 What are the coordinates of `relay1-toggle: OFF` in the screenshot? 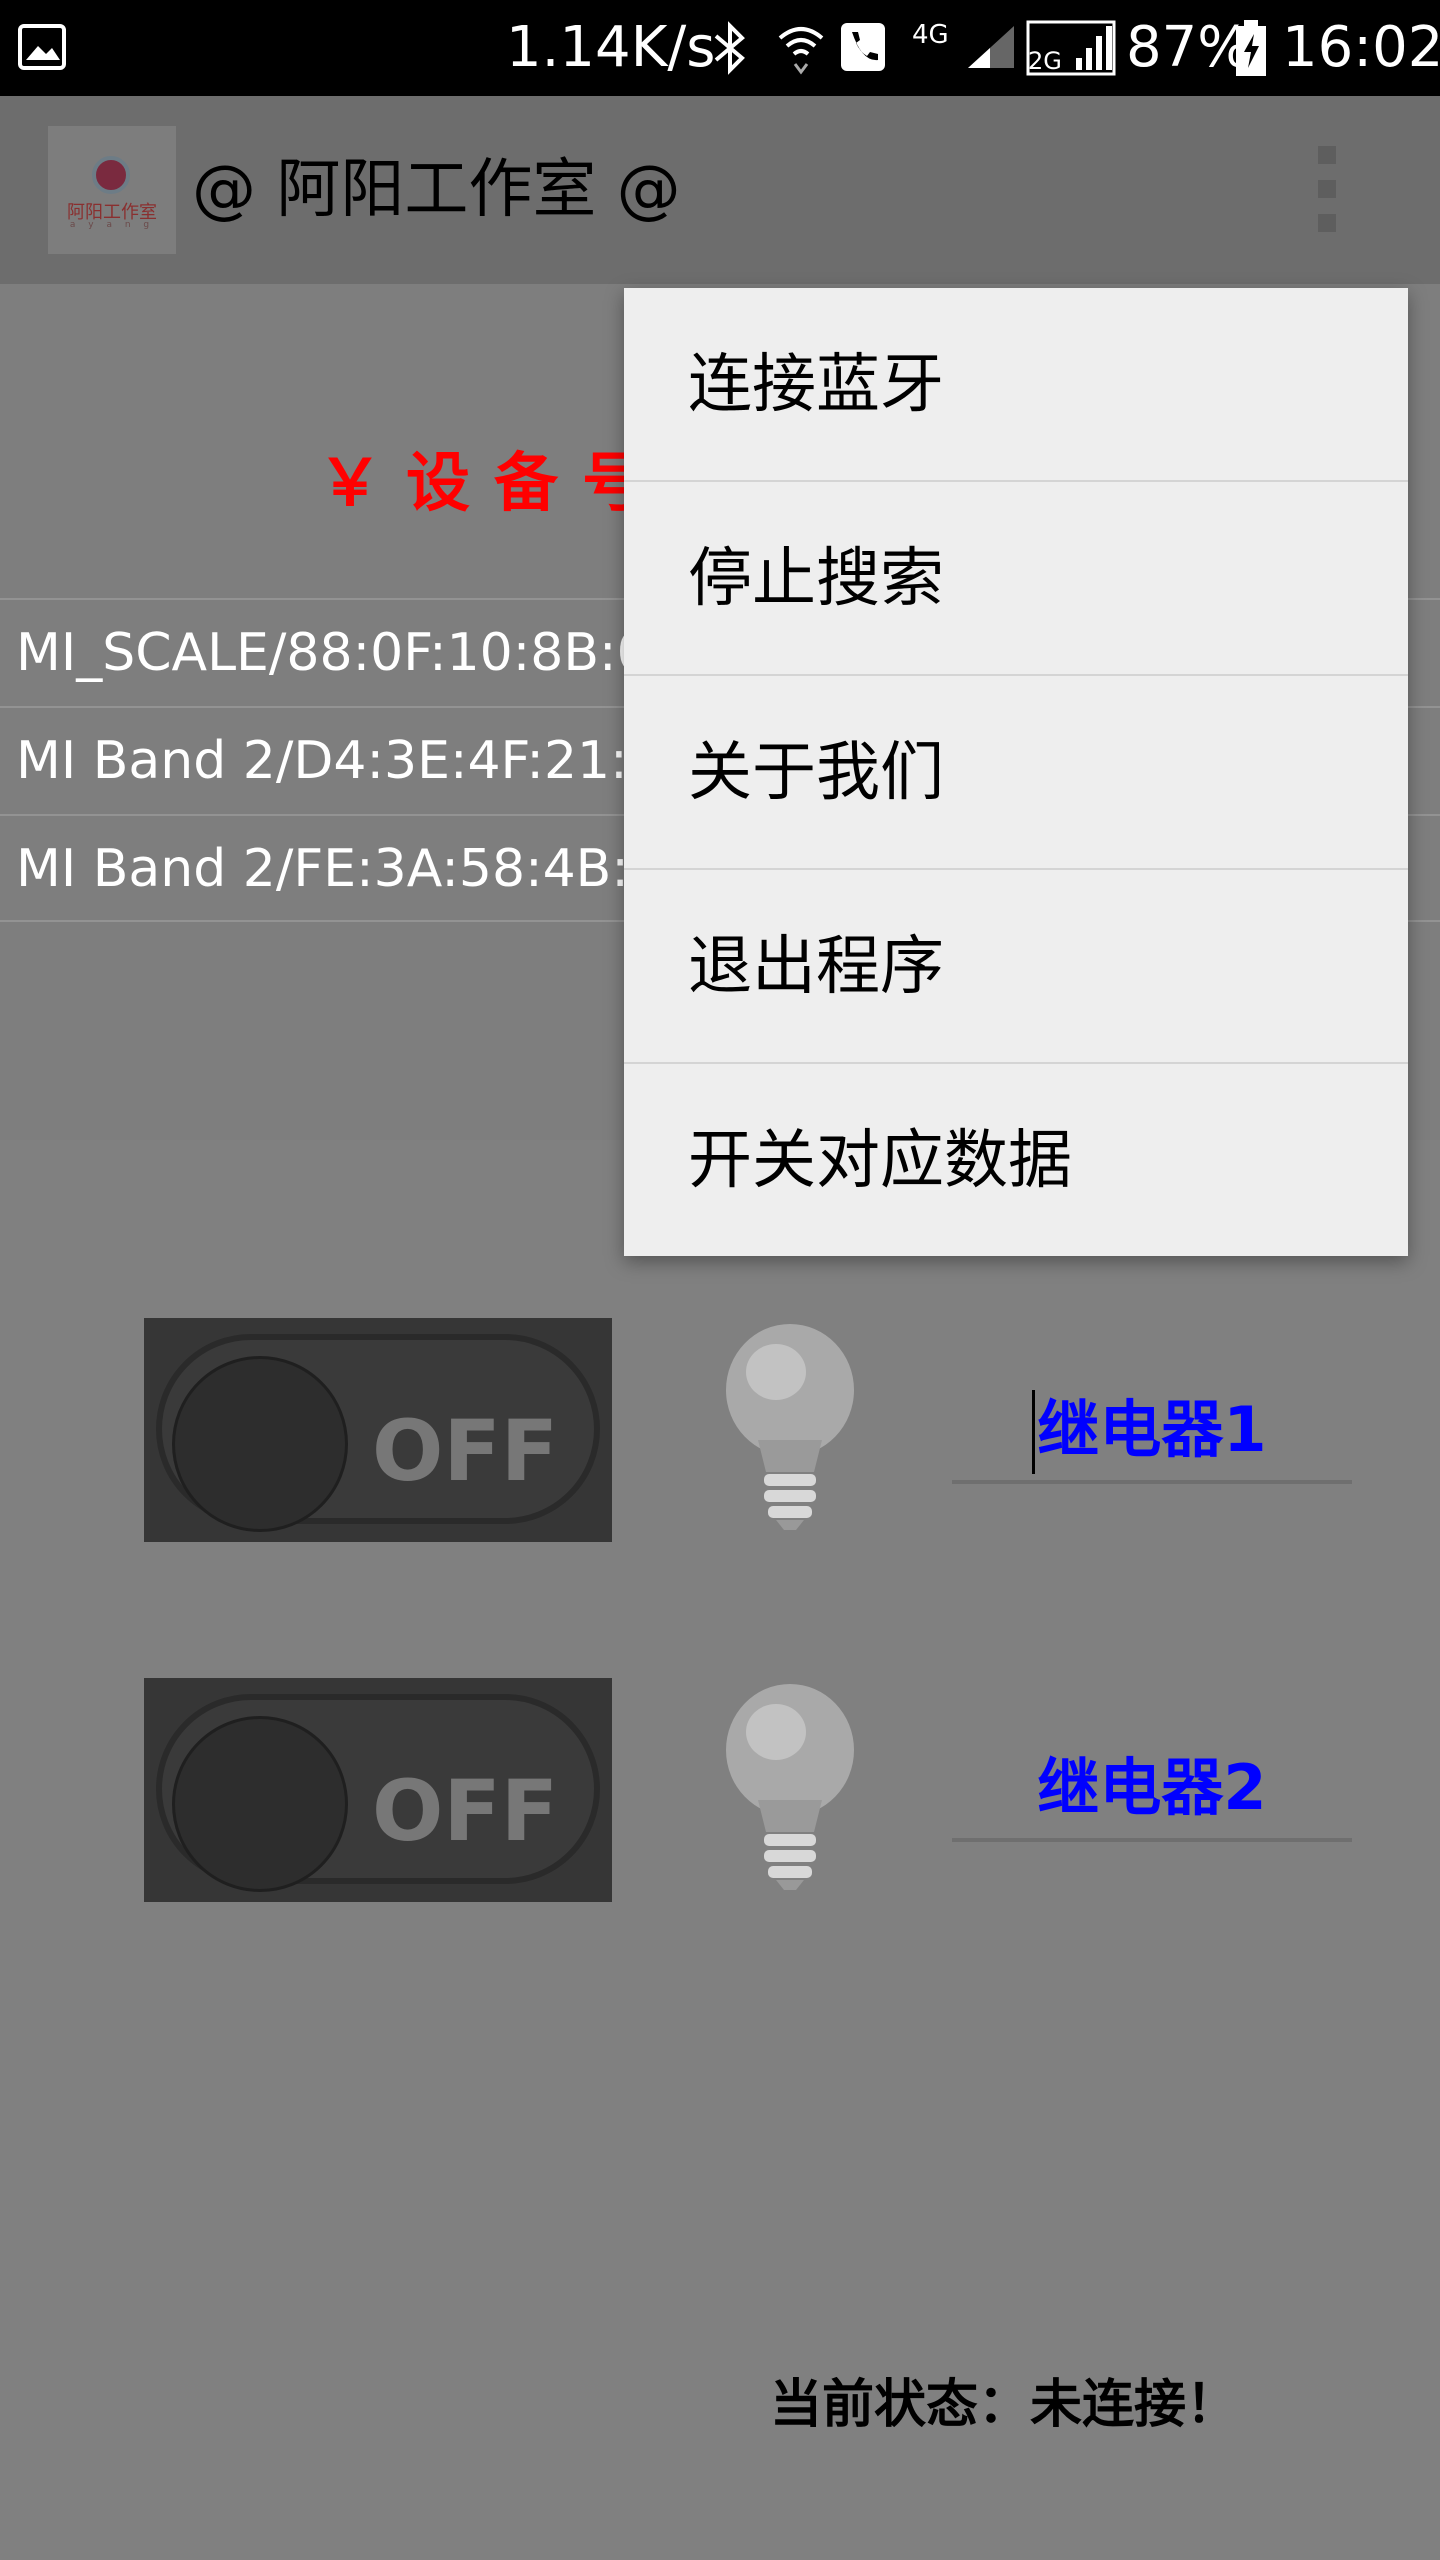 It's located at (378, 1430).